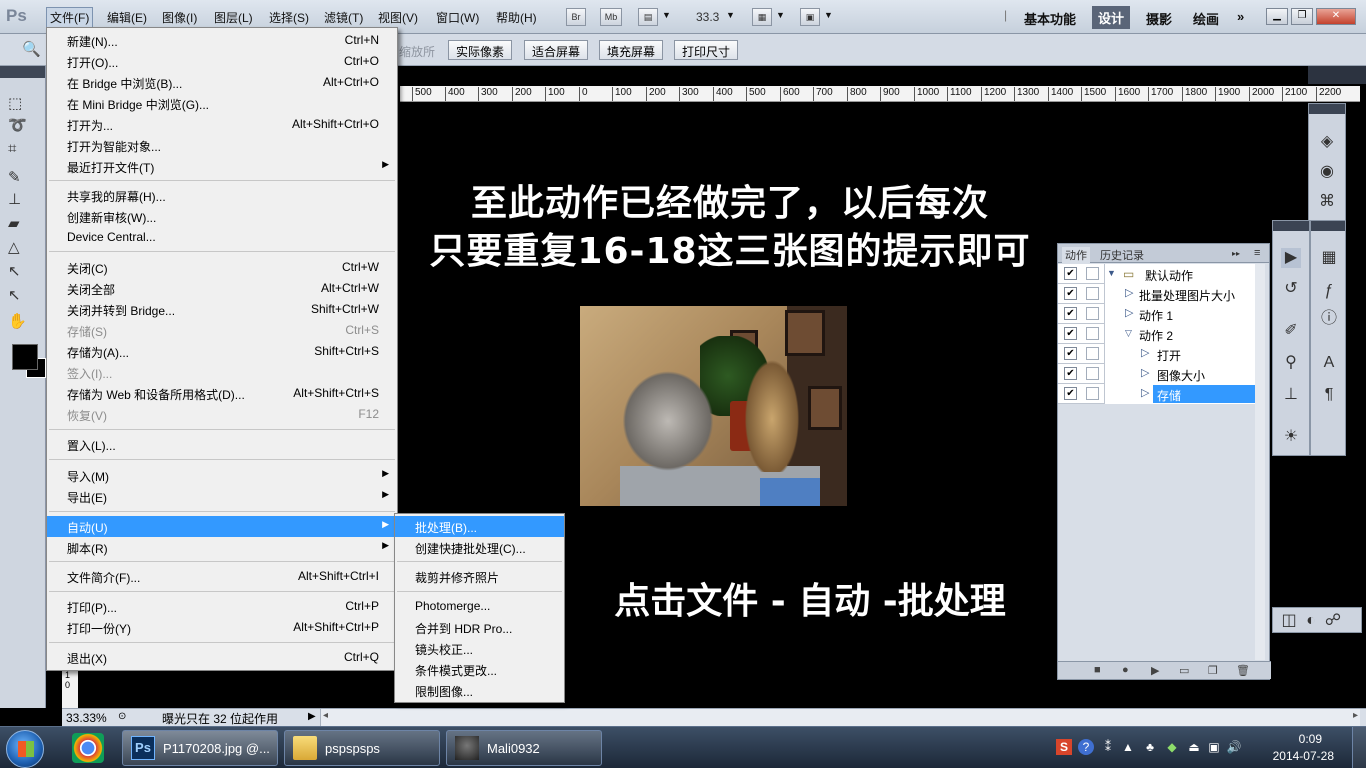 The width and height of the screenshot is (1366, 768). Describe the element at coordinates (1336, 16) in the screenshot. I see `close-button: ✕` at that location.